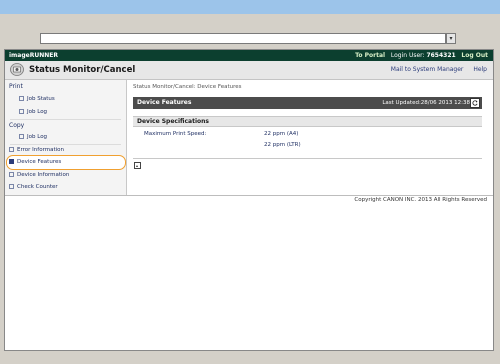 The height and width of the screenshot is (364, 500). What do you see at coordinates (282, 145) in the screenshot?
I see `print-speed-ltr: 22 ppm (LTR)` at bounding box center [282, 145].